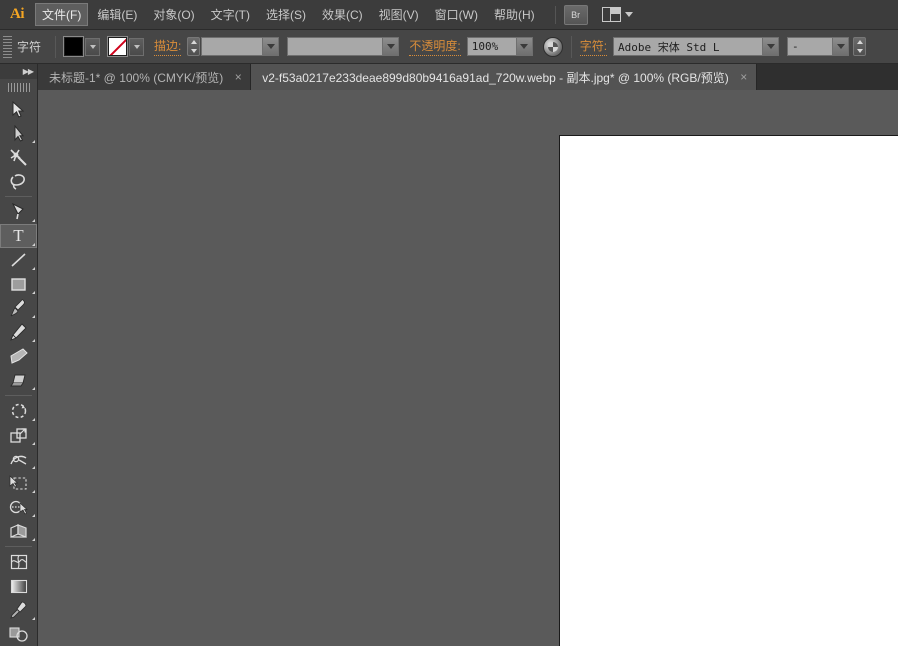  Describe the element at coordinates (18, 411) in the screenshot. I see `rotate-tool` at that location.